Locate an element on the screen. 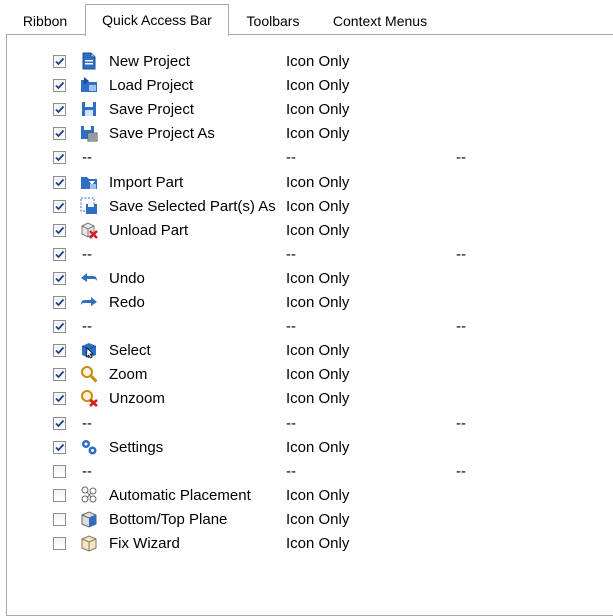 The image size is (613, 616). item-name: Settings is located at coordinates (136, 447).